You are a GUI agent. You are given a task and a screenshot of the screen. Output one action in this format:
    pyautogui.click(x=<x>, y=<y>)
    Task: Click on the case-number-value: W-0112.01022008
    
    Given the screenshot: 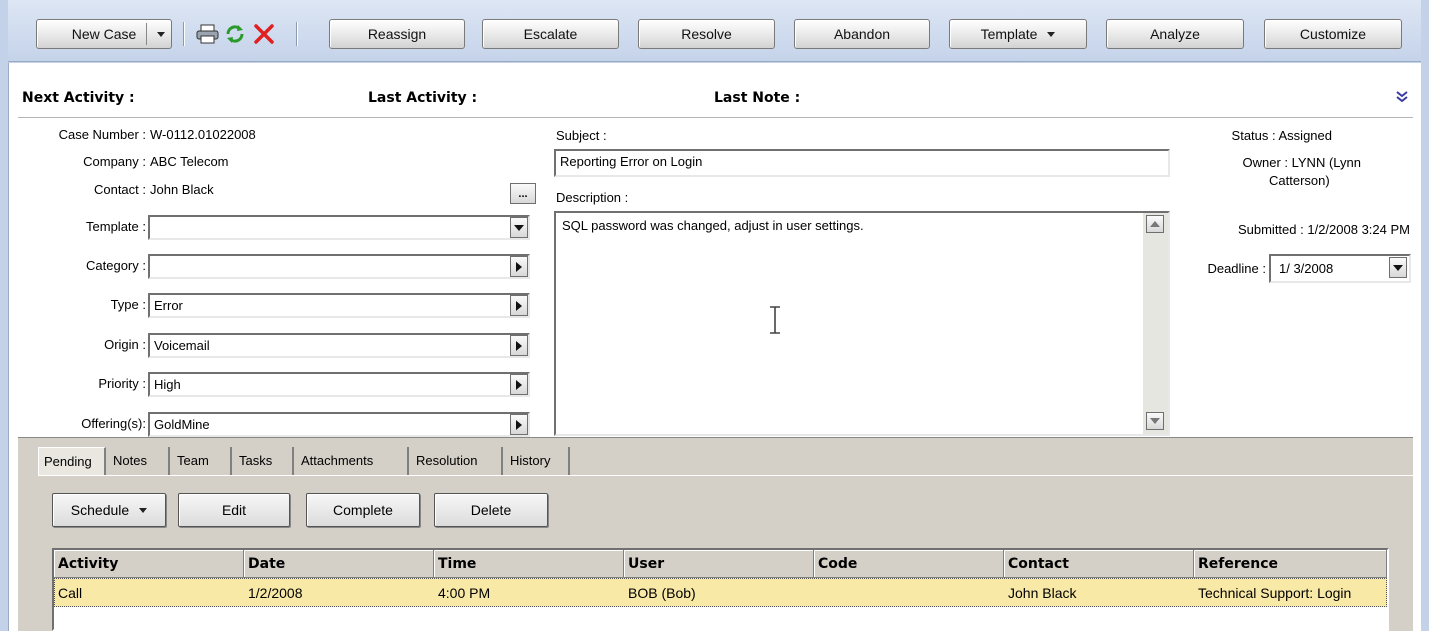 What is the action you would take?
    pyautogui.click(x=203, y=134)
    